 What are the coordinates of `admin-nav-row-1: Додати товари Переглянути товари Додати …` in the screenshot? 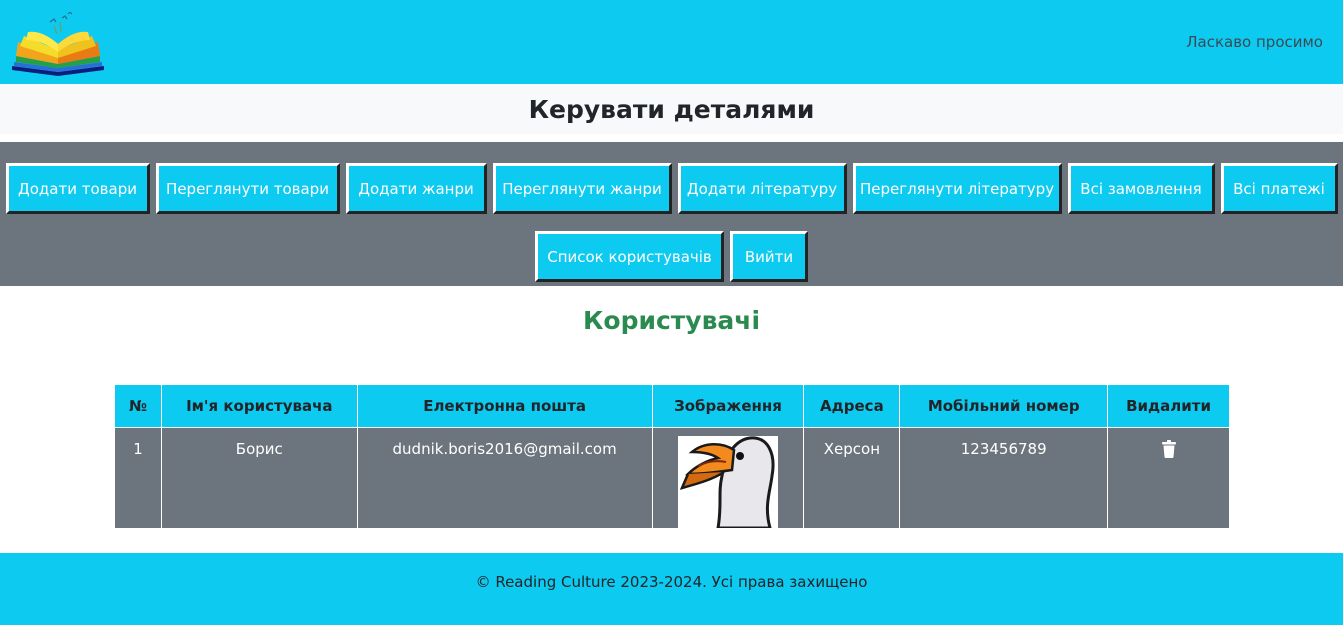 It's located at (671, 188).